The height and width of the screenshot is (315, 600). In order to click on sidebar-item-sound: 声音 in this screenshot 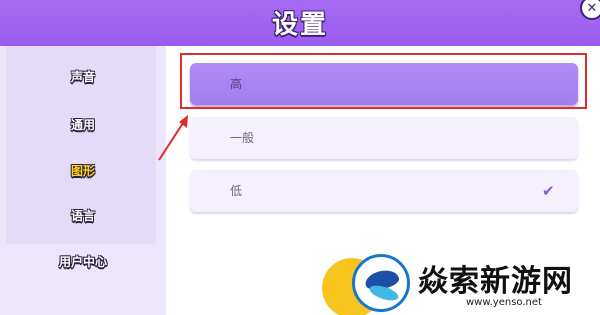, I will do `click(83, 76)`.